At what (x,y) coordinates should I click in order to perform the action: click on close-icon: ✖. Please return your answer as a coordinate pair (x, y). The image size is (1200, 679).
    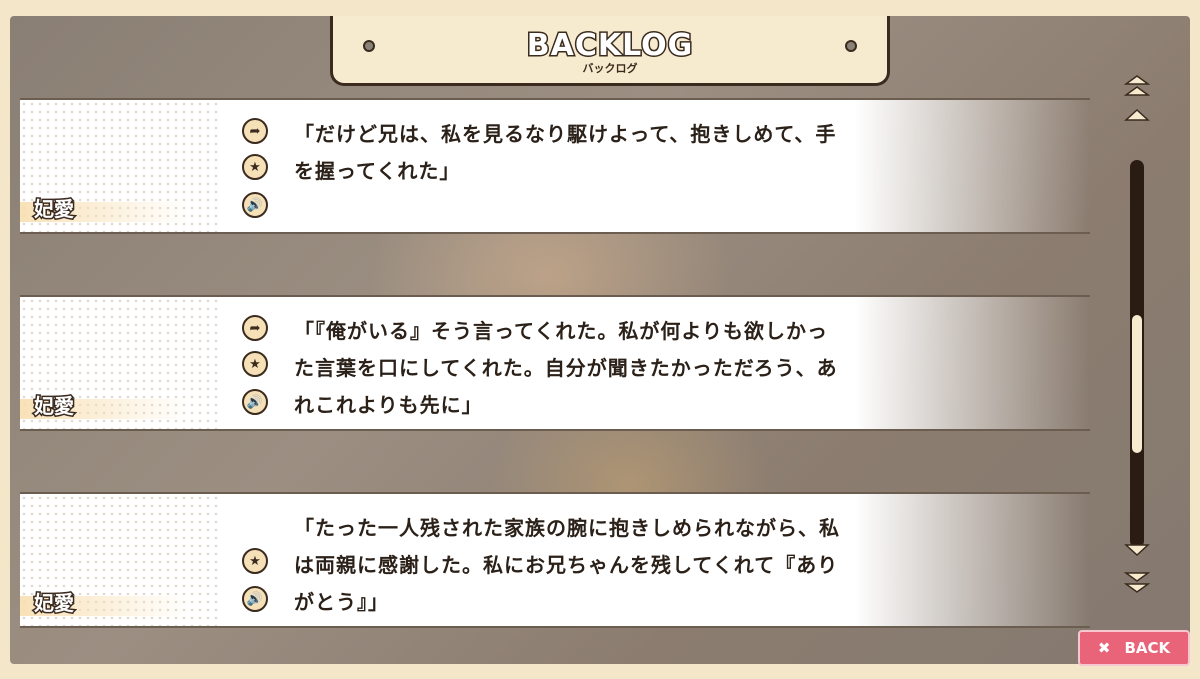
    Looking at the image, I should click on (1104, 648).